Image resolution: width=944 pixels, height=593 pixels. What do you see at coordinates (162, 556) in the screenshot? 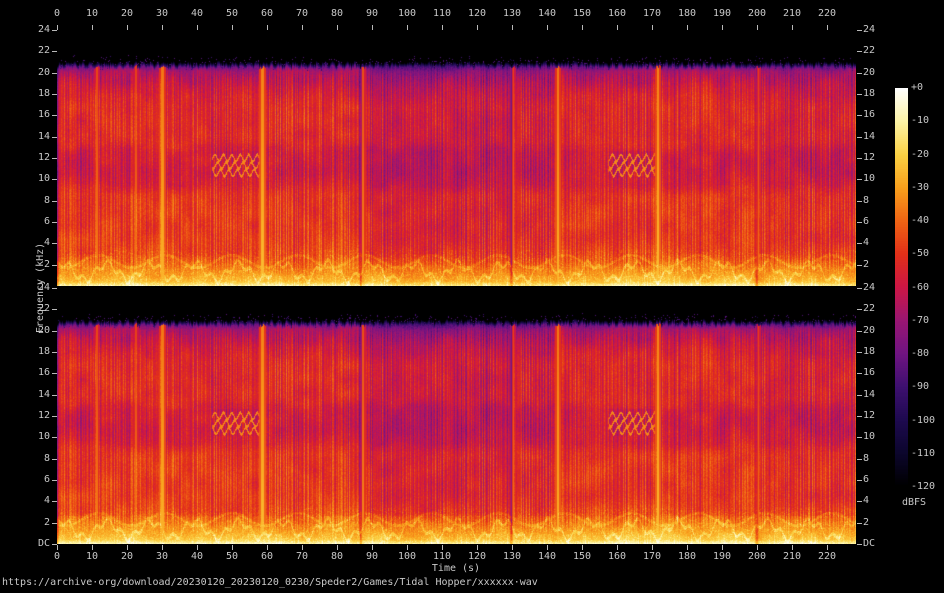
I see `x-tick-label-bottom: 30` at bounding box center [162, 556].